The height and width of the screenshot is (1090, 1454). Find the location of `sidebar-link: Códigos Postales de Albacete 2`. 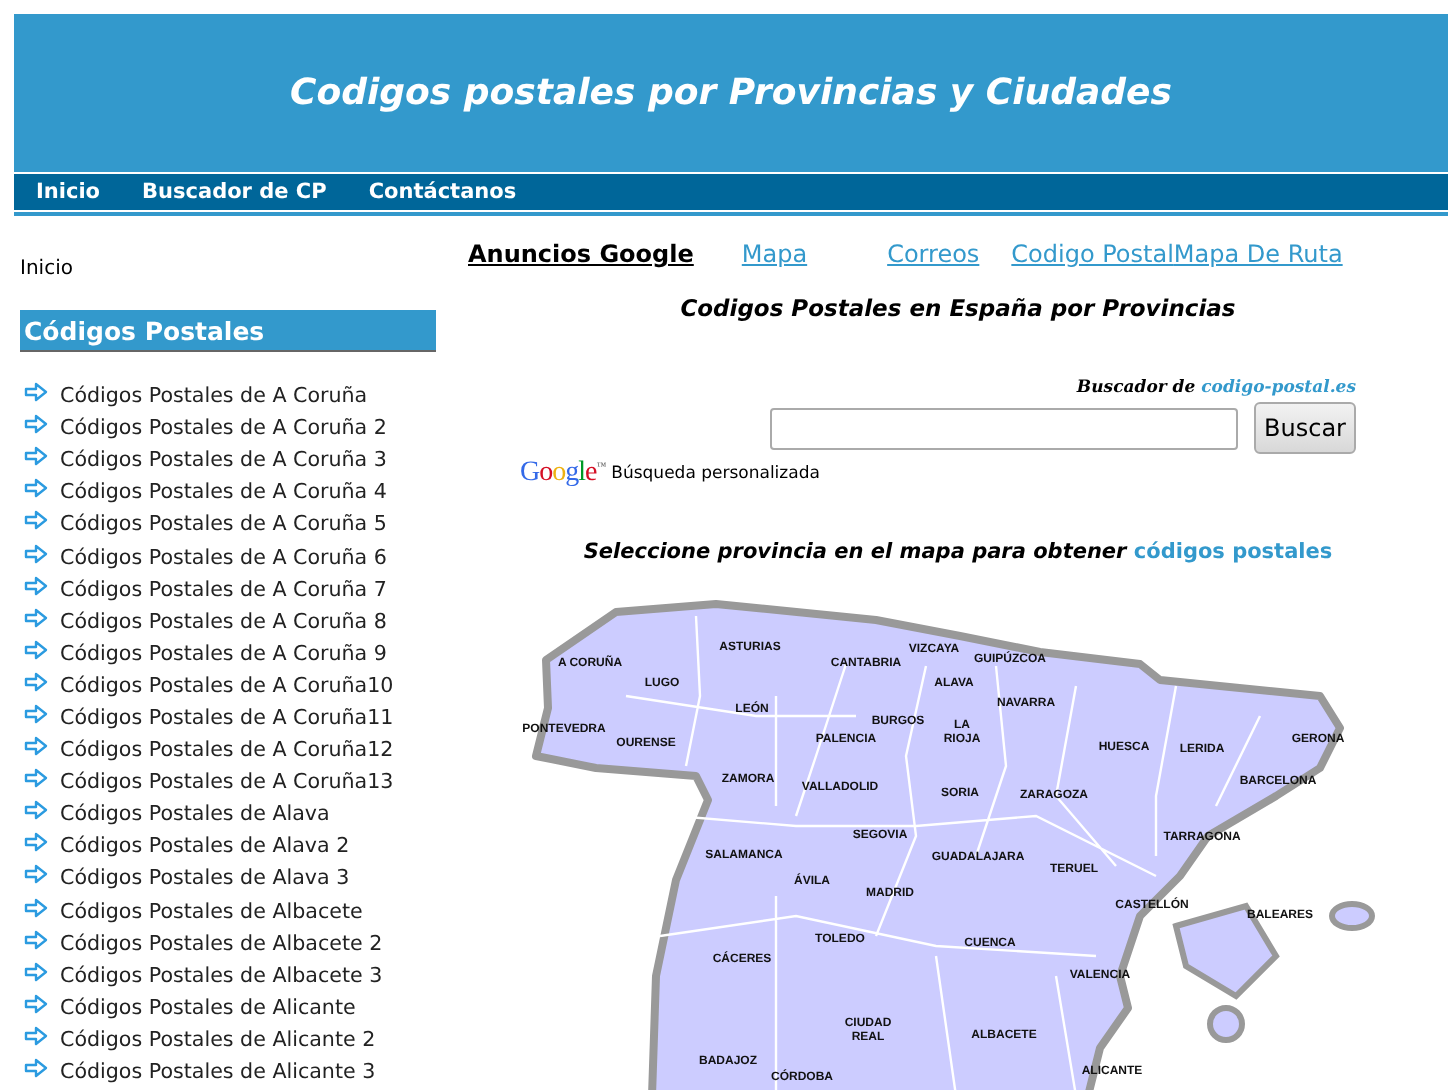

sidebar-link: Códigos Postales de Albacete 2 is located at coordinates (221, 943).